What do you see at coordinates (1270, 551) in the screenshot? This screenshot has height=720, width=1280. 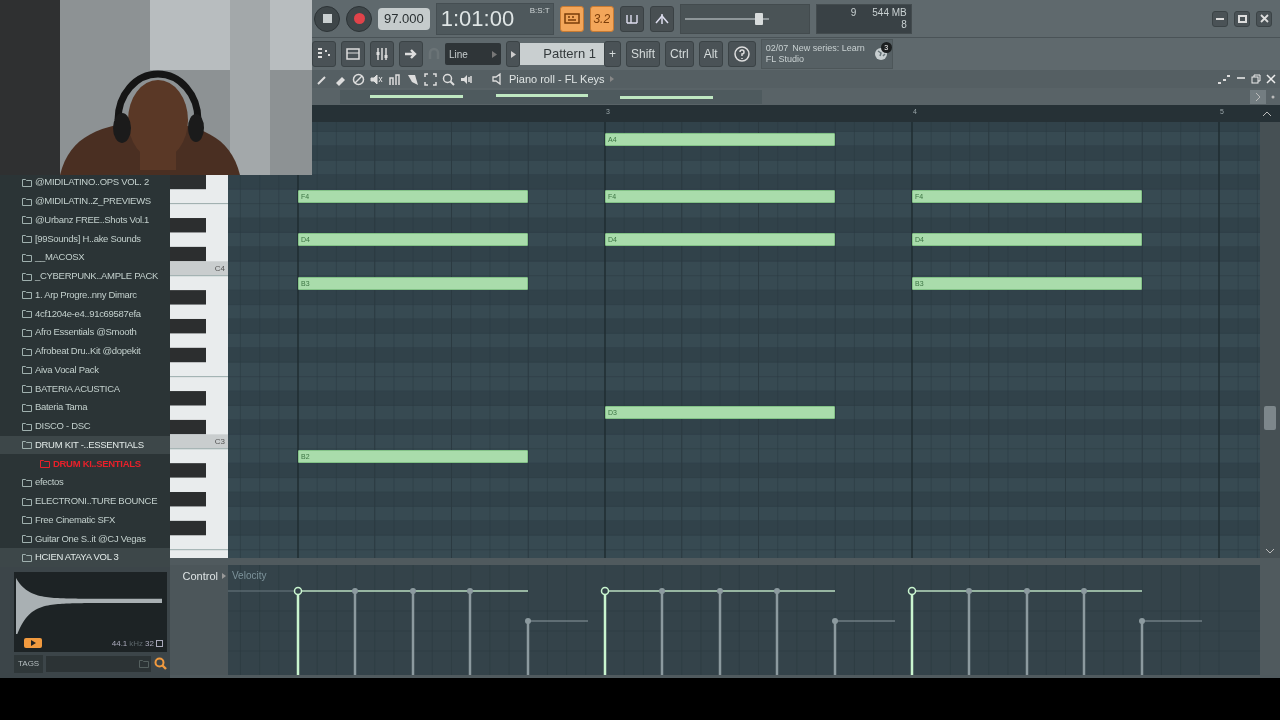 I see `scroll-down-icon` at bounding box center [1270, 551].